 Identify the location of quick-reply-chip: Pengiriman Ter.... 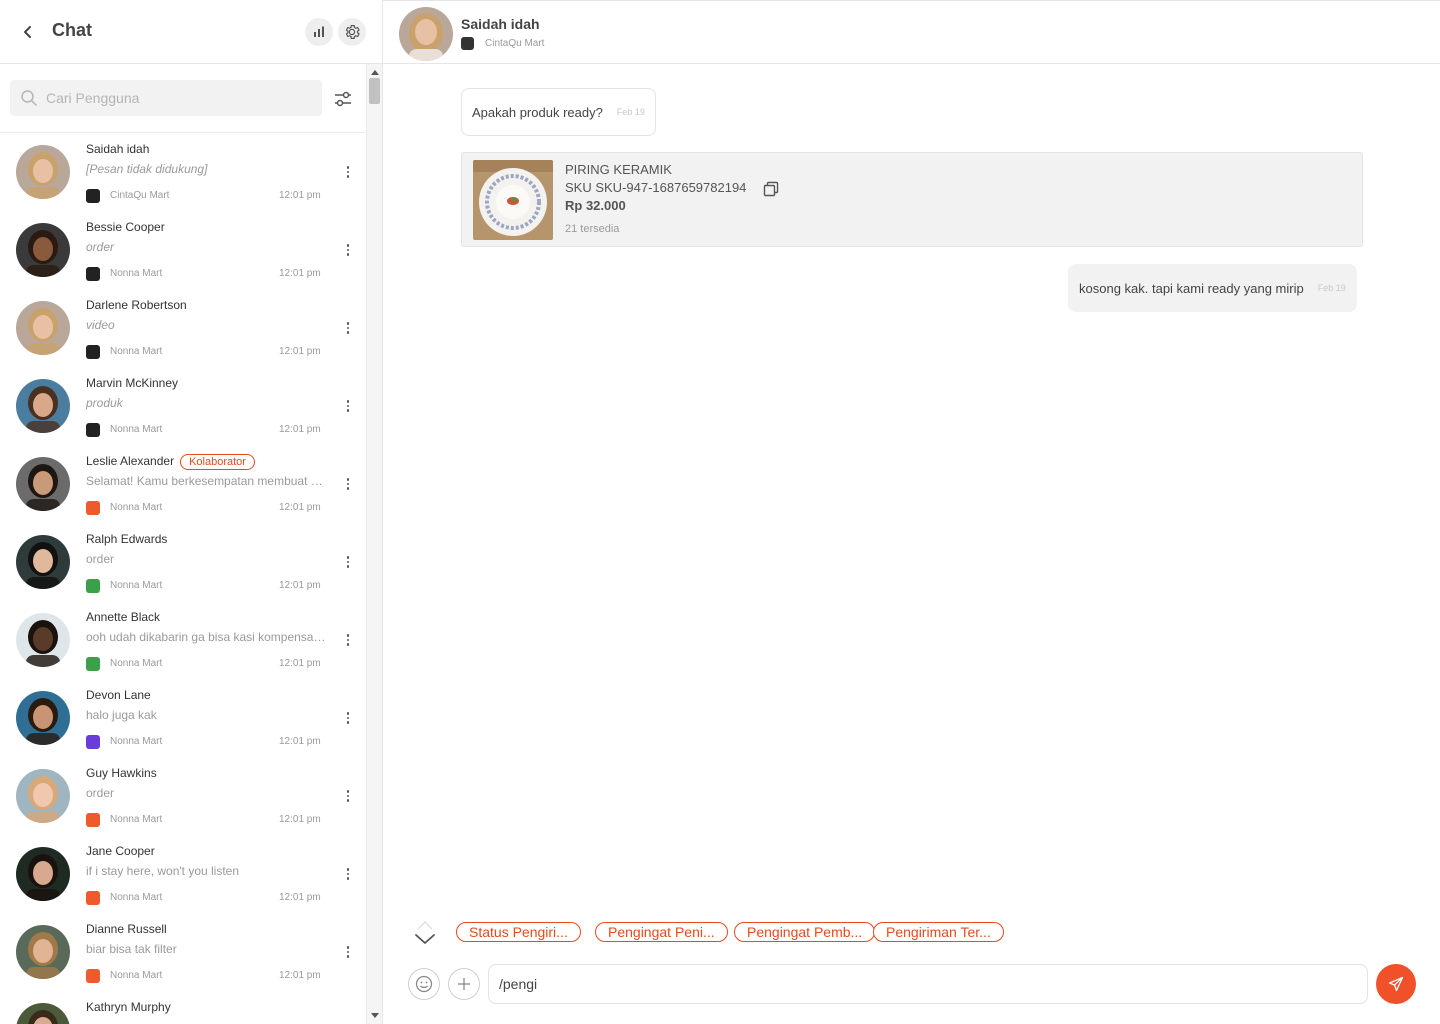
(938, 932).